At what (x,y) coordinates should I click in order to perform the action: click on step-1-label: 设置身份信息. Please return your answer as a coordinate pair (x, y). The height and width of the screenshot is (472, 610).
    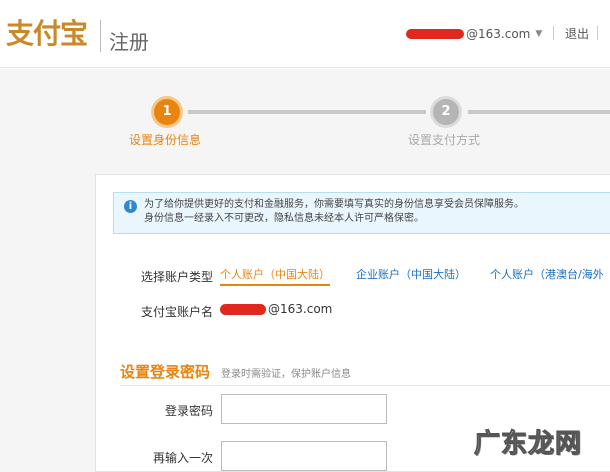
    Looking at the image, I should click on (165, 140).